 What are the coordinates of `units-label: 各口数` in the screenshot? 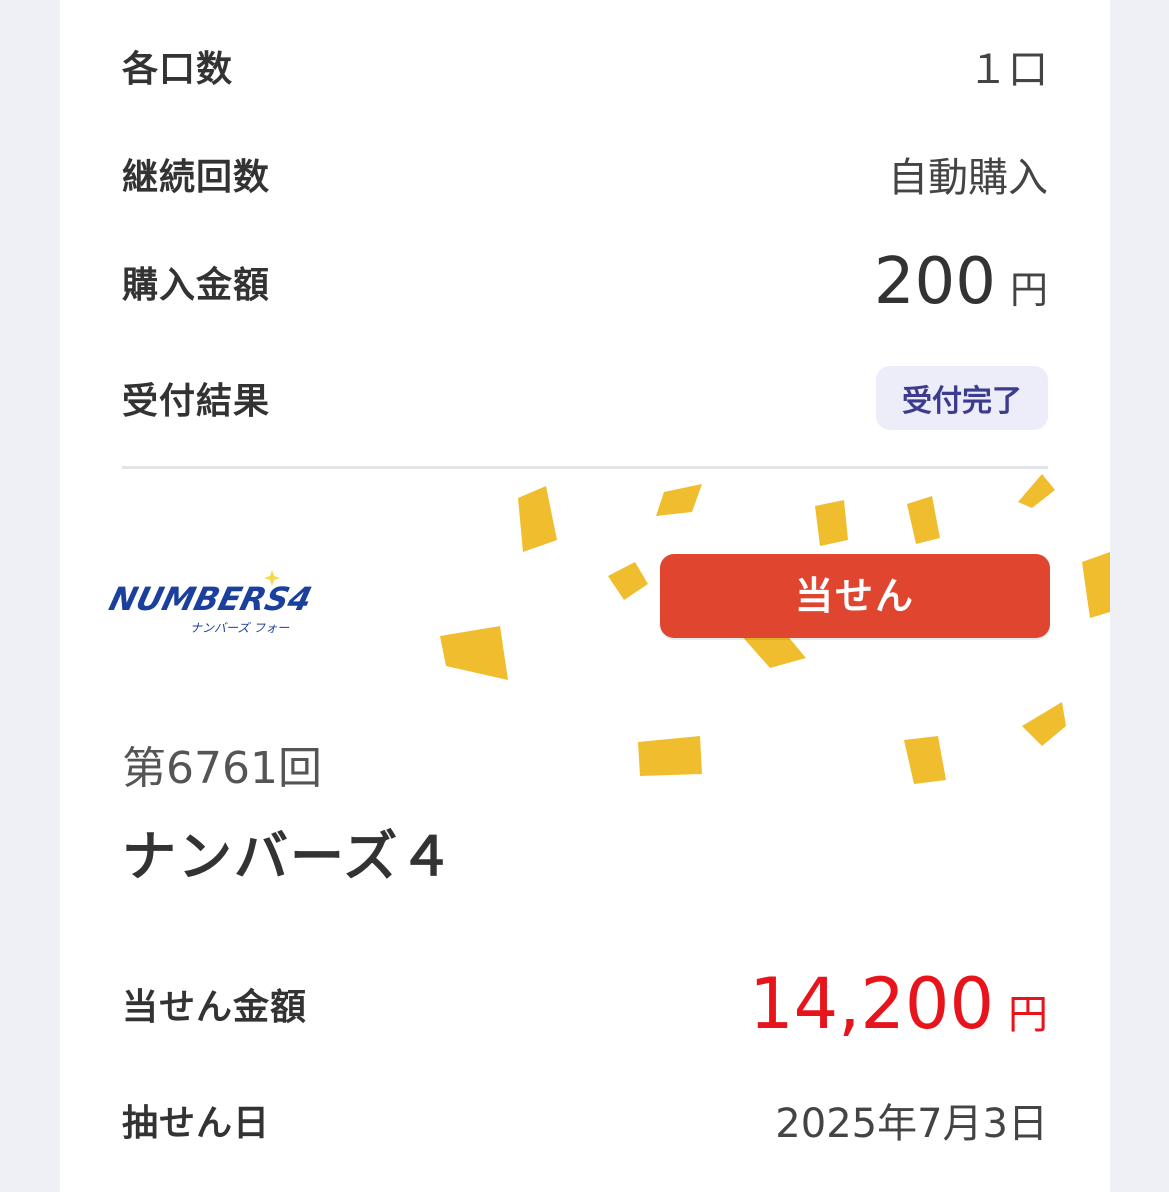 It's located at (178, 69).